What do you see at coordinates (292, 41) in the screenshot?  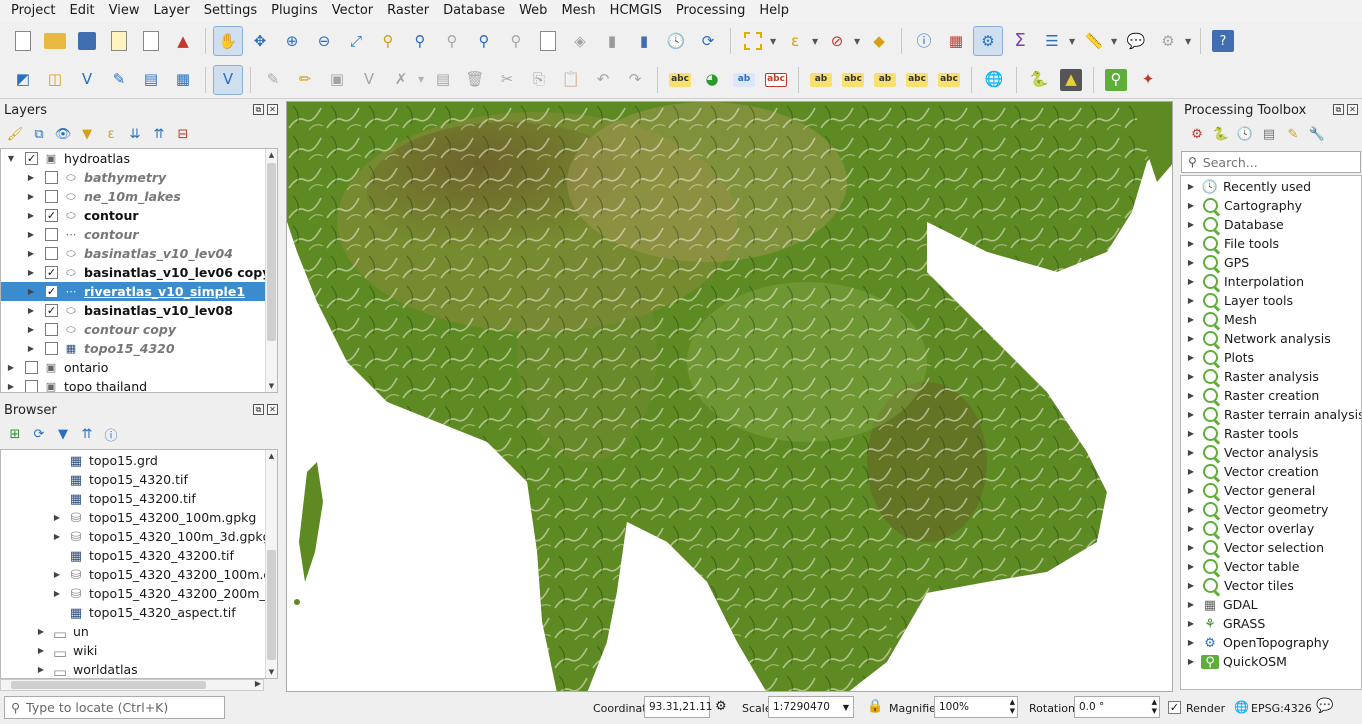 I see `zoom-in-button: ⊕` at bounding box center [292, 41].